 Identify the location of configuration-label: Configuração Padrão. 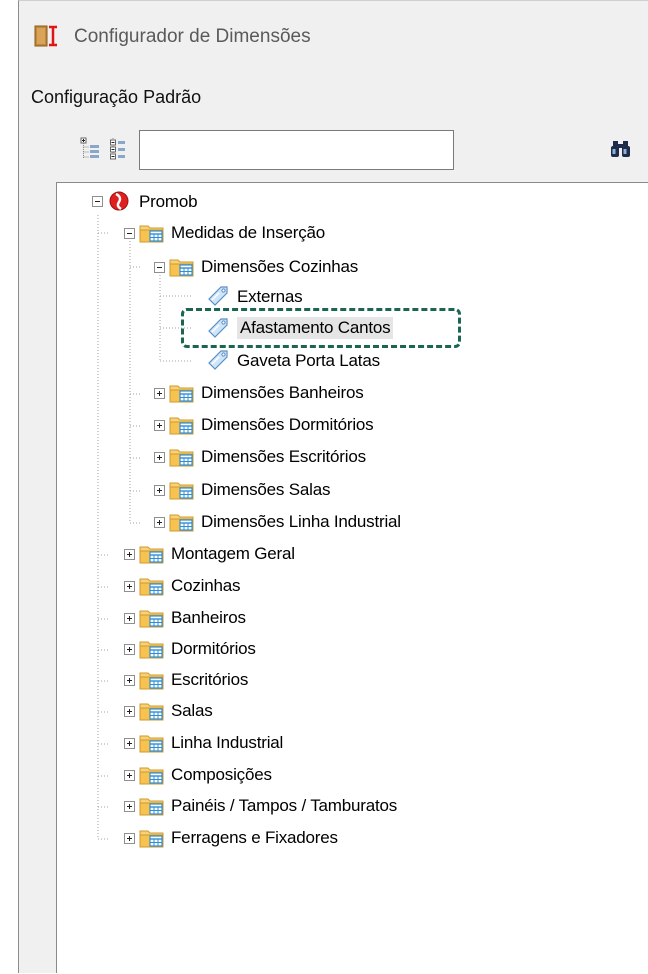
(116, 97).